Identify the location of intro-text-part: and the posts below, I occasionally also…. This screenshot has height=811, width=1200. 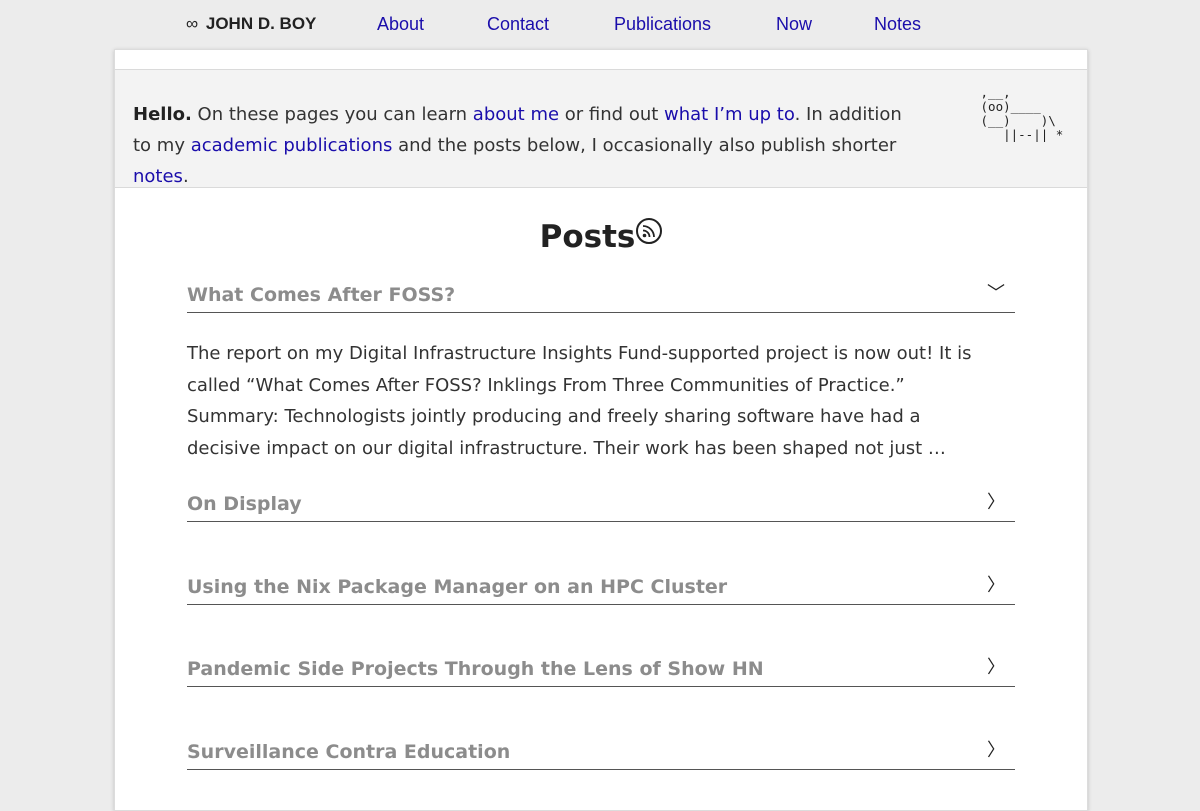
(644, 145).